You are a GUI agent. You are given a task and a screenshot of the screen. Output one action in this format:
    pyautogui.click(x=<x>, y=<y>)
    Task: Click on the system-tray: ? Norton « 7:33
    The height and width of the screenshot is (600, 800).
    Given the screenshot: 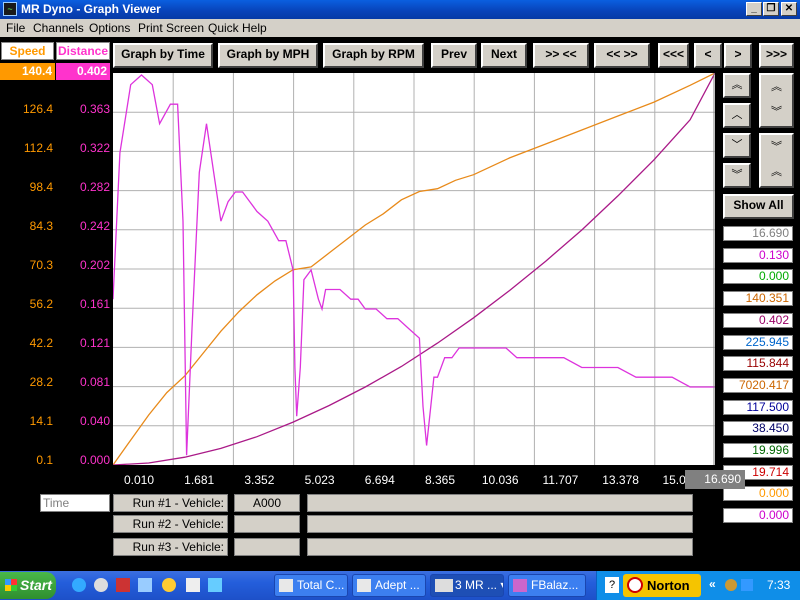 What is the action you would take?
    pyautogui.click(x=698, y=585)
    